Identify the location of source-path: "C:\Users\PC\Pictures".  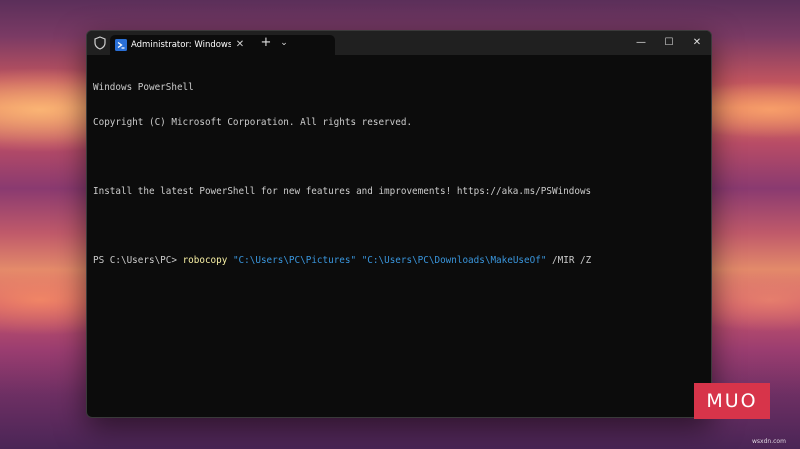
(294, 260).